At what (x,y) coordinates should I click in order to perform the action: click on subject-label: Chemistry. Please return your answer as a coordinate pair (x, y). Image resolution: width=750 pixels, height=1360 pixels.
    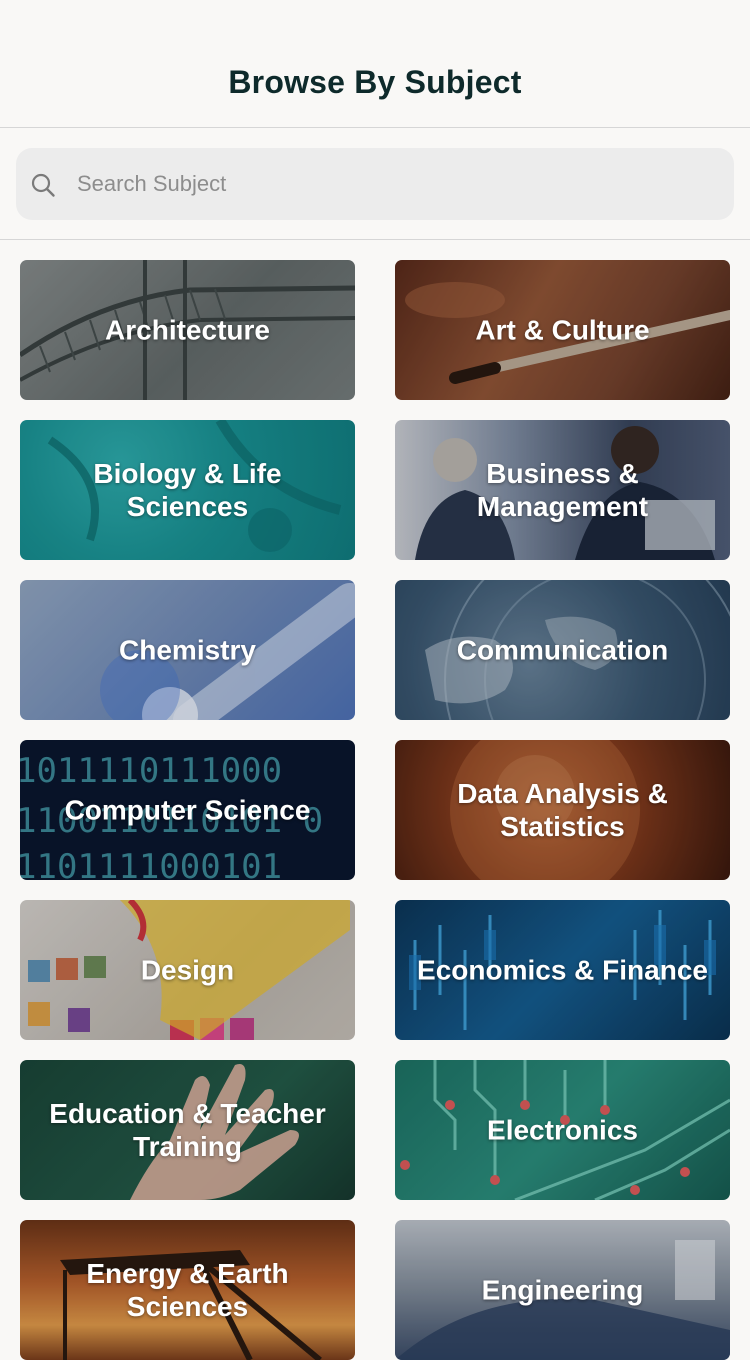
    Looking at the image, I should click on (187, 650).